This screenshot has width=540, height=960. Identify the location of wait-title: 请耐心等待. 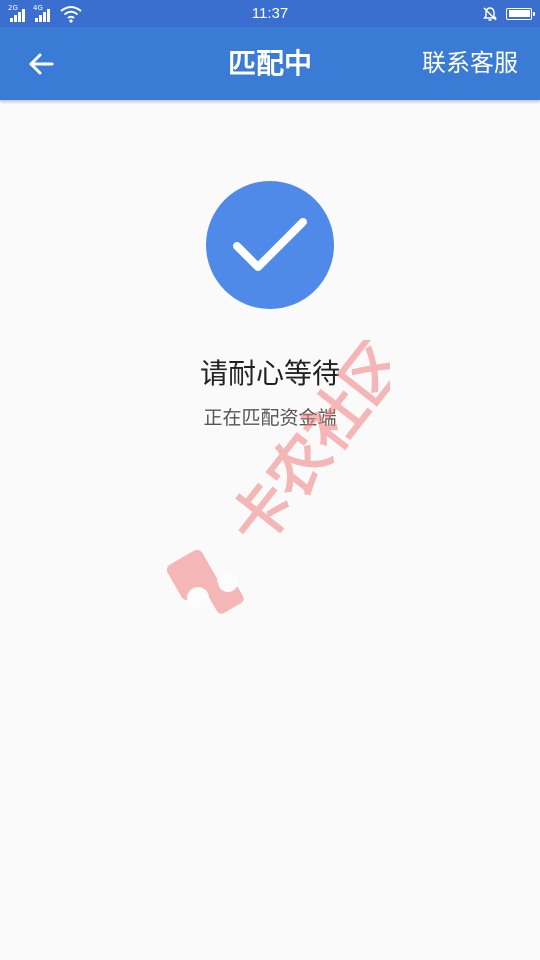
(269, 373).